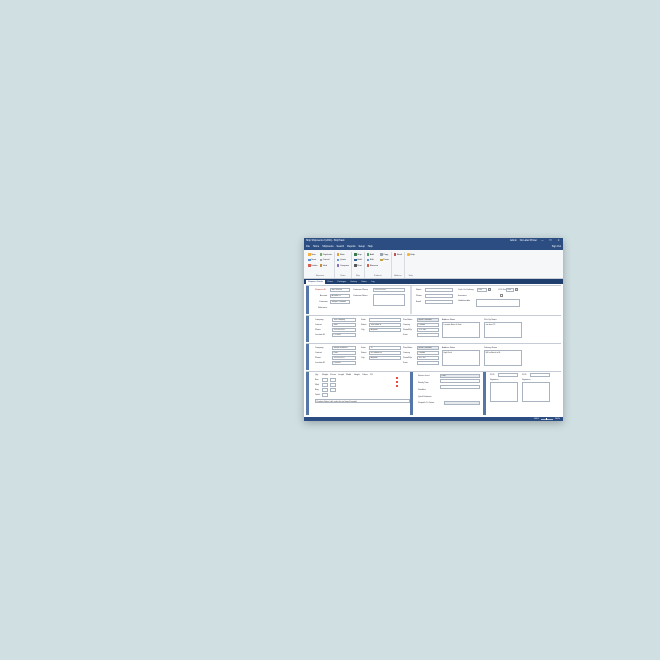  What do you see at coordinates (361, 290) in the screenshot?
I see `customer-phone-label: Customer Phone` at bounding box center [361, 290].